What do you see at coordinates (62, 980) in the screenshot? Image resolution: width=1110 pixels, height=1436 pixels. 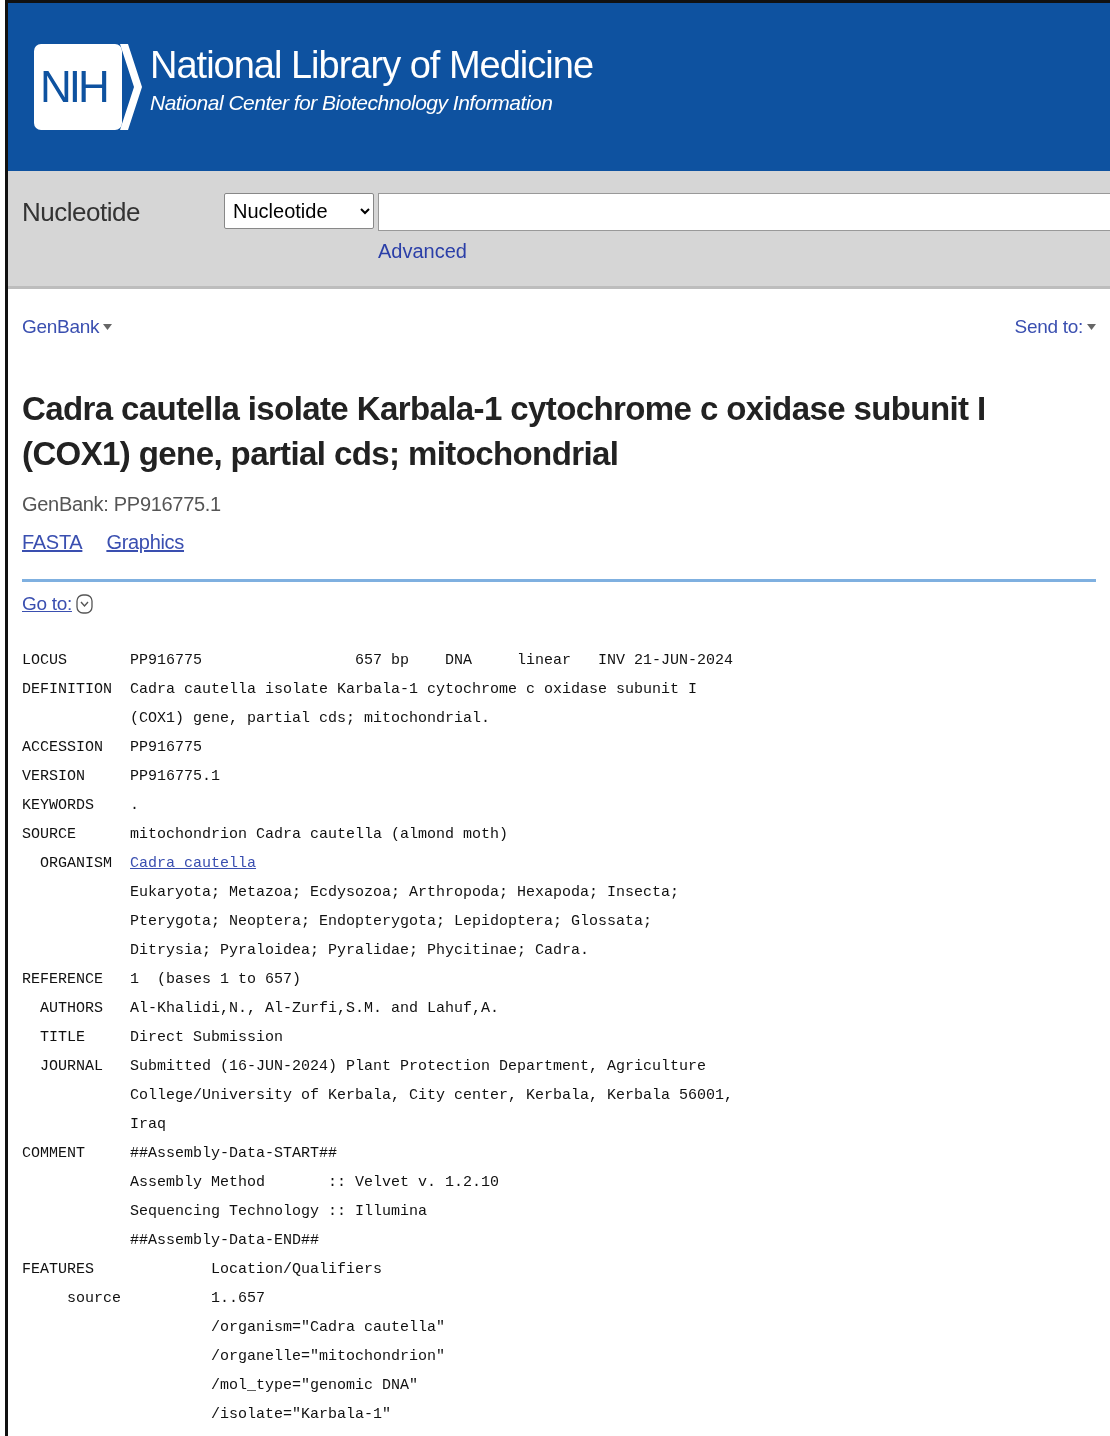 I see `field-label: REFERENCE` at bounding box center [62, 980].